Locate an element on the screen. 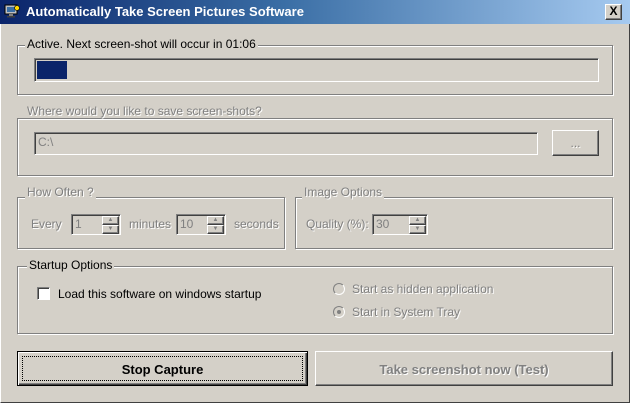 This screenshot has width=630, height=403. seconds-spin: ▲ ▼ is located at coordinates (215, 225).